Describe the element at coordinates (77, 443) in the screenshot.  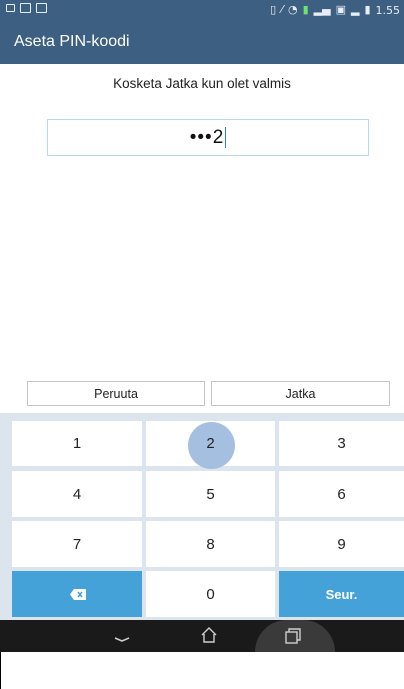
I see `key-1: 1` at that location.